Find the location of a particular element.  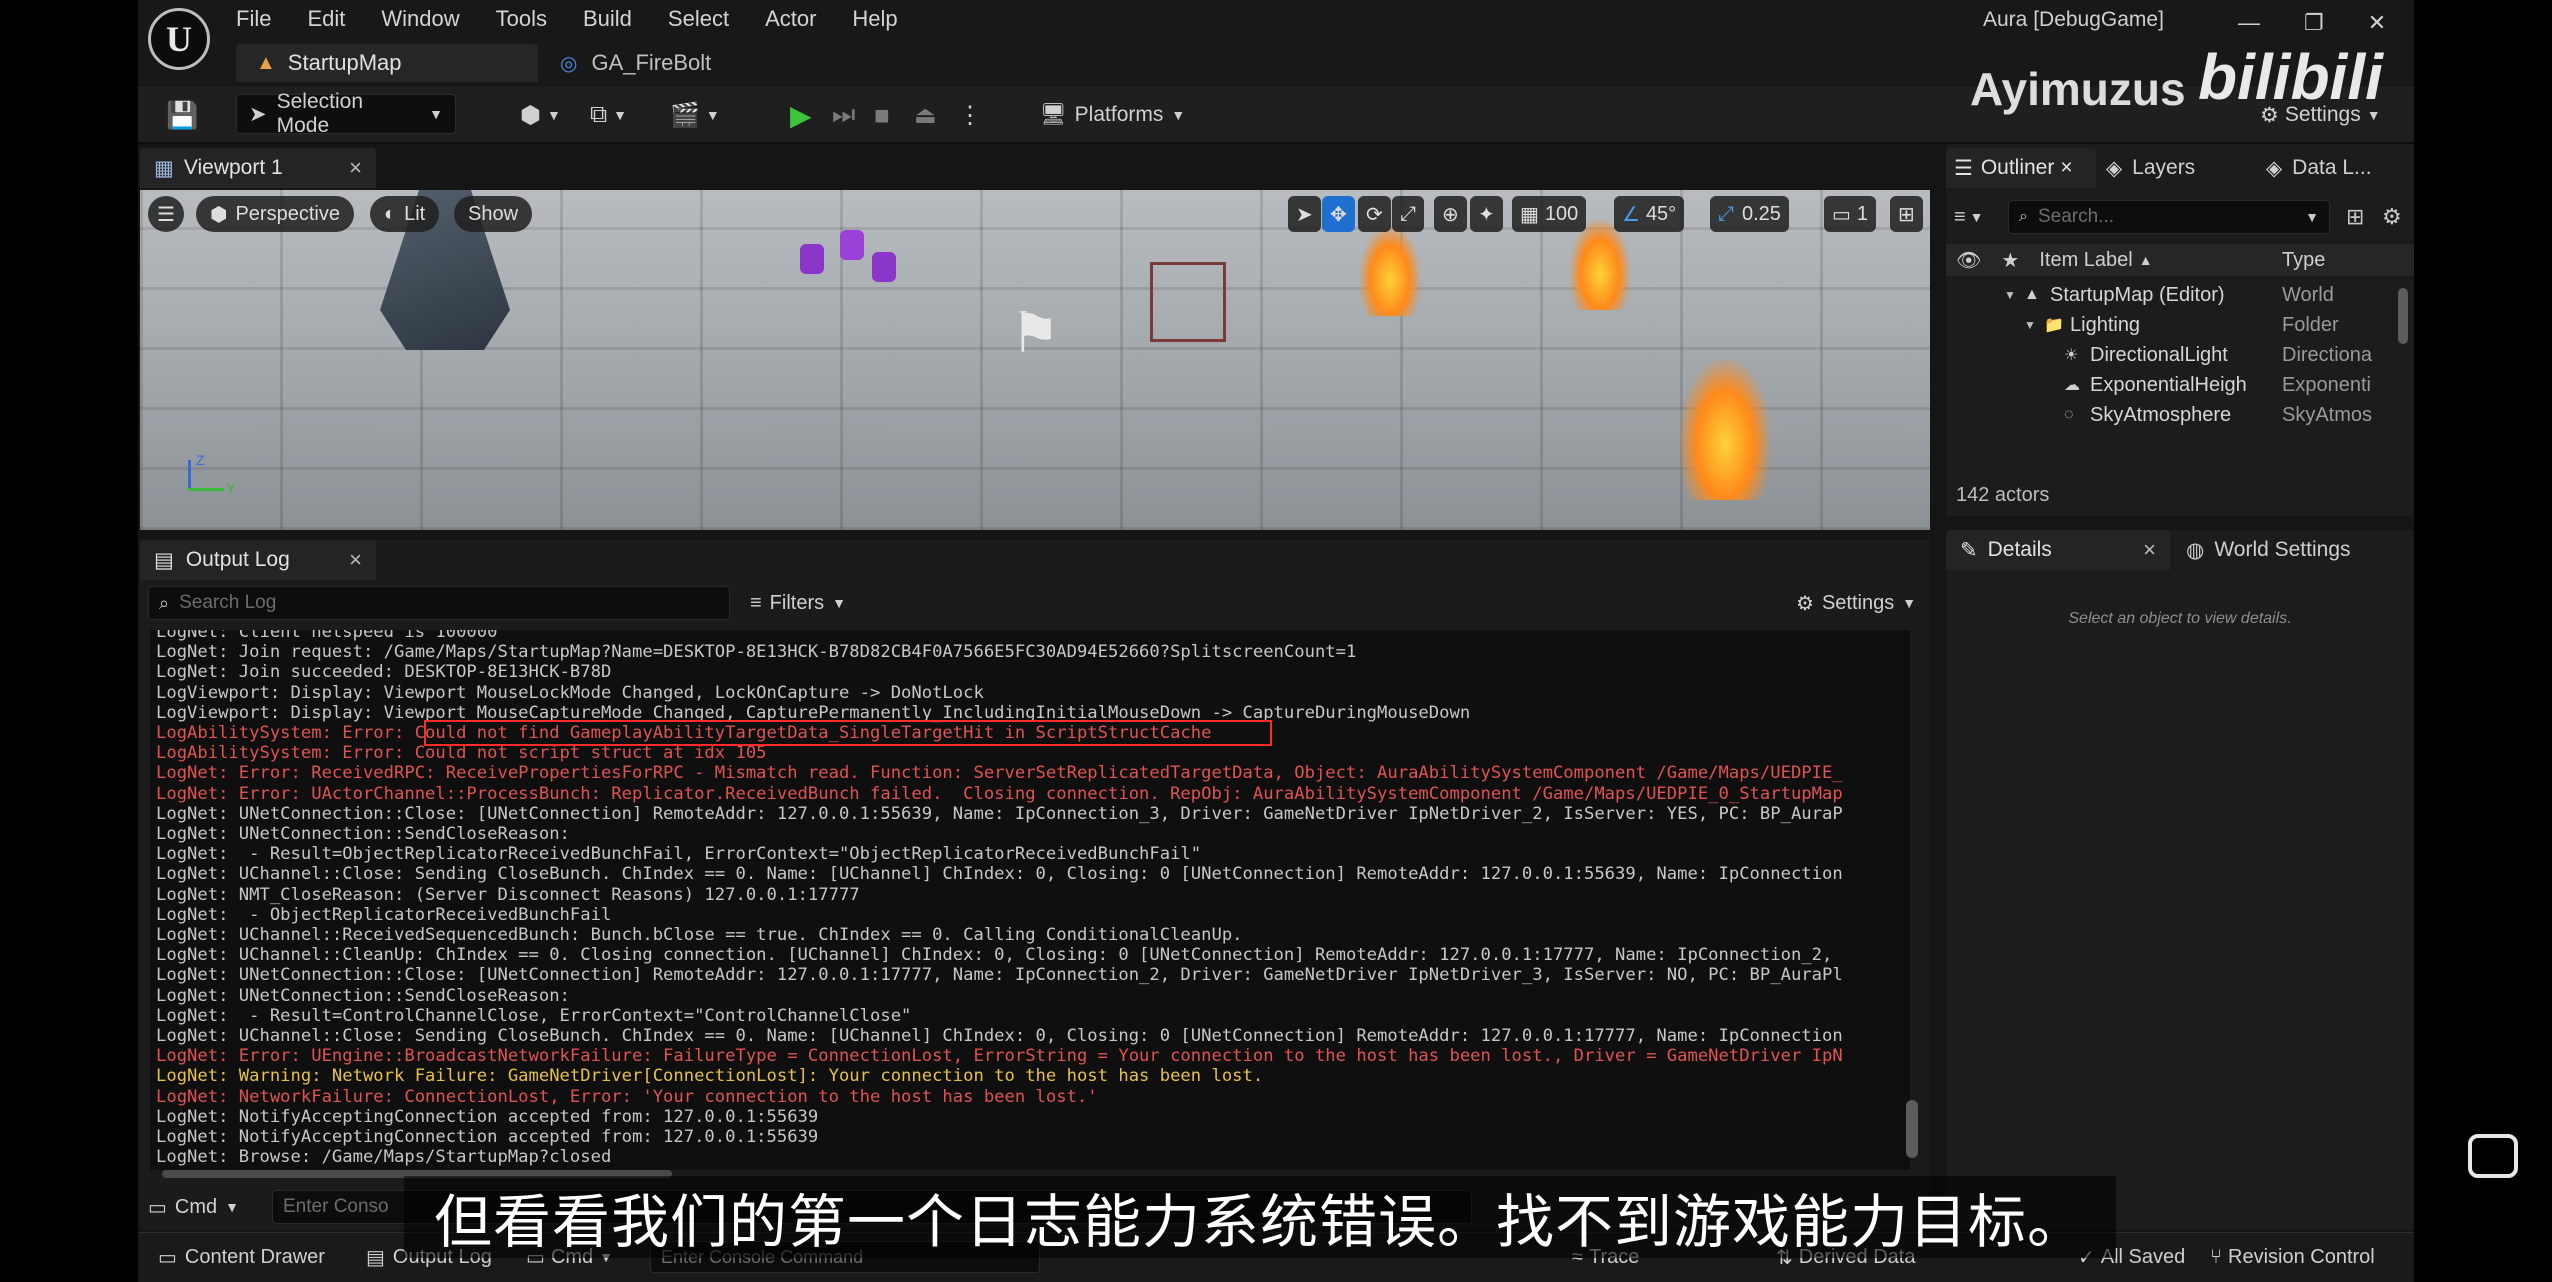

translate-tool-icon: ✥ is located at coordinates (1338, 214).